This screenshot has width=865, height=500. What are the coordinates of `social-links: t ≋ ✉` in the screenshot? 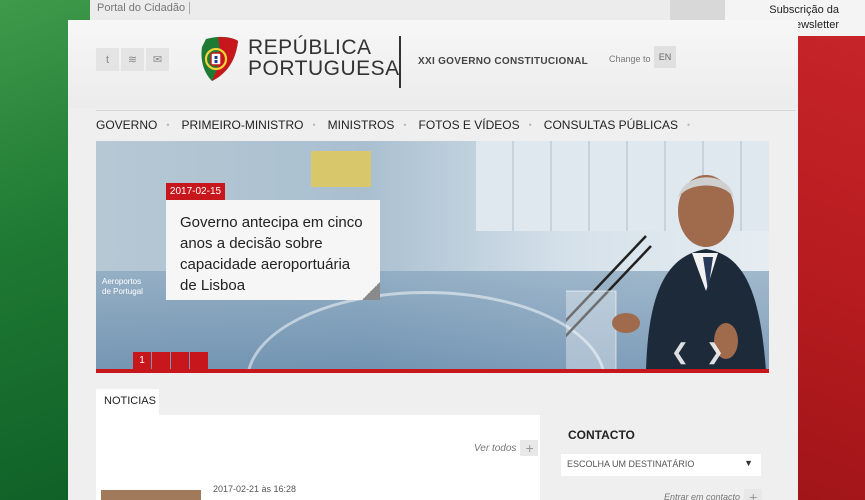 It's located at (132, 59).